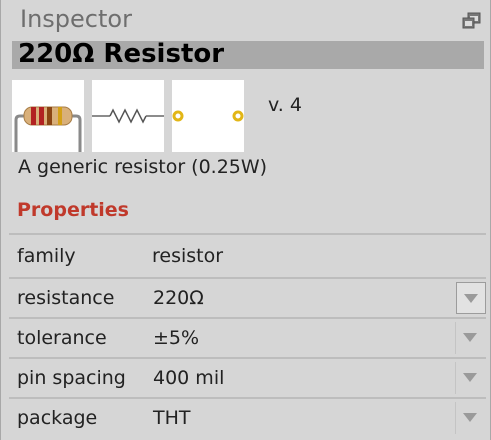 The height and width of the screenshot is (440, 491). What do you see at coordinates (248, 55) in the screenshot?
I see `part-title: 220Ω Resistor` at bounding box center [248, 55].